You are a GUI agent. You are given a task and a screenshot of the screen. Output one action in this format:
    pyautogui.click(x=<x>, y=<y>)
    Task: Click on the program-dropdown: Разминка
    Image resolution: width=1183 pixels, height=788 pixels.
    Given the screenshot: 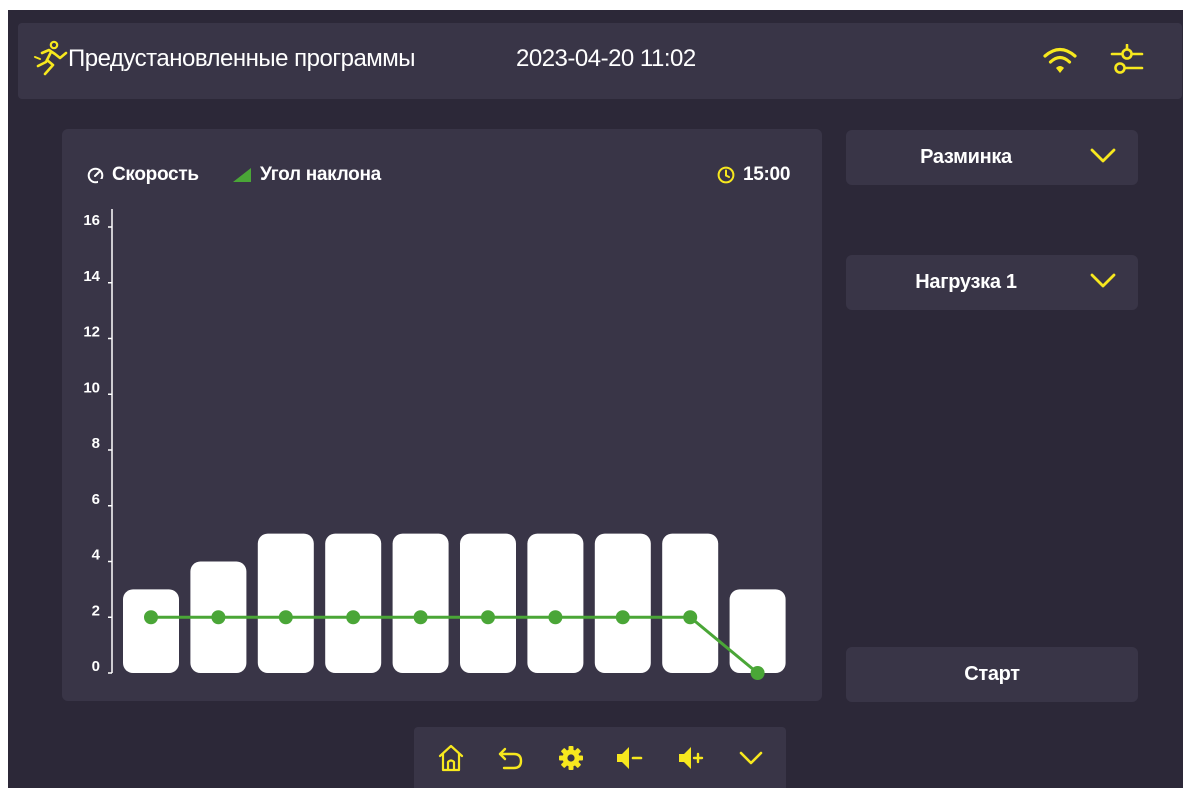 What is the action you would take?
    pyautogui.click(x=992, y=157)
    